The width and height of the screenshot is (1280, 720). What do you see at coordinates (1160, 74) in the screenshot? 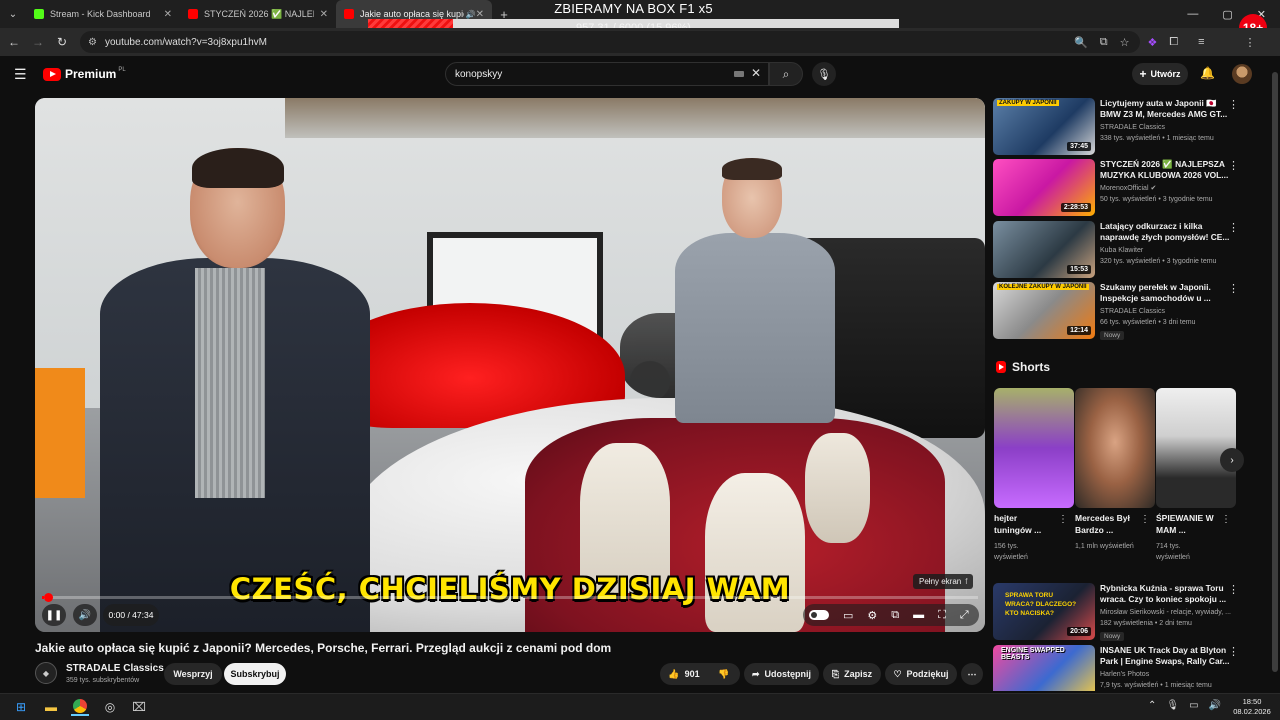
I see `create-button: + Utwórz` at bounding box center [1160, 74].